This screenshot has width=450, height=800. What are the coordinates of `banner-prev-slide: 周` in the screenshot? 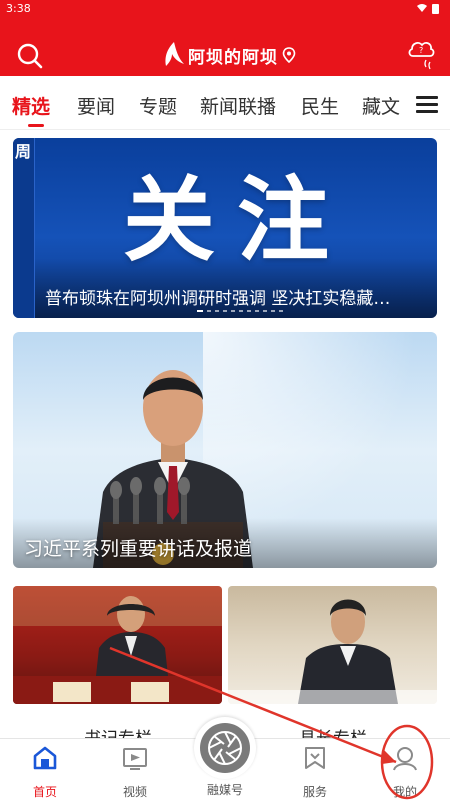 It's located at (24, 228).